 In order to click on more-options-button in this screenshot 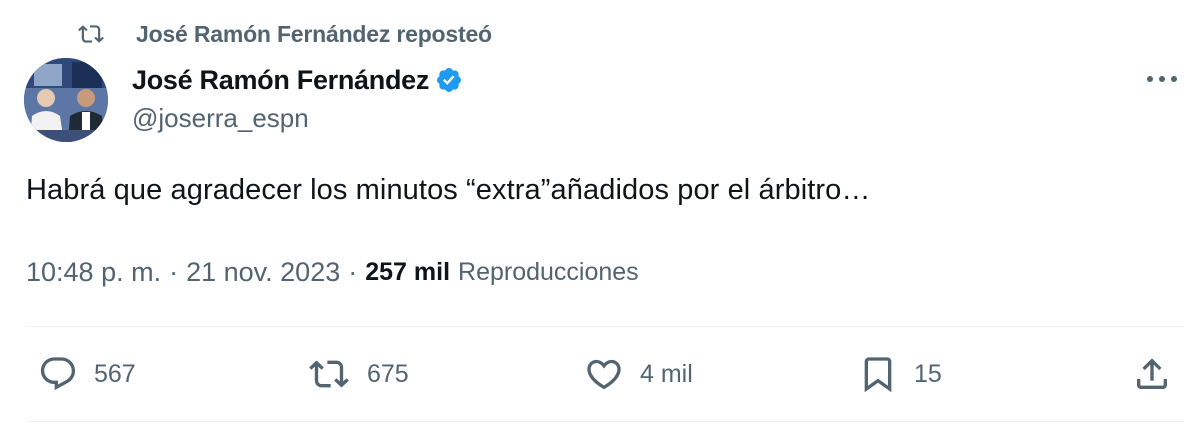, I will do `click(1162, 79)`.